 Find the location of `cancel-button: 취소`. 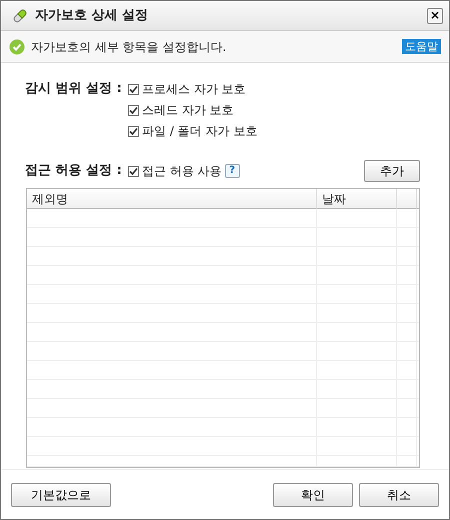

cancel-button: 취소 is located at coordinates (399, 494).